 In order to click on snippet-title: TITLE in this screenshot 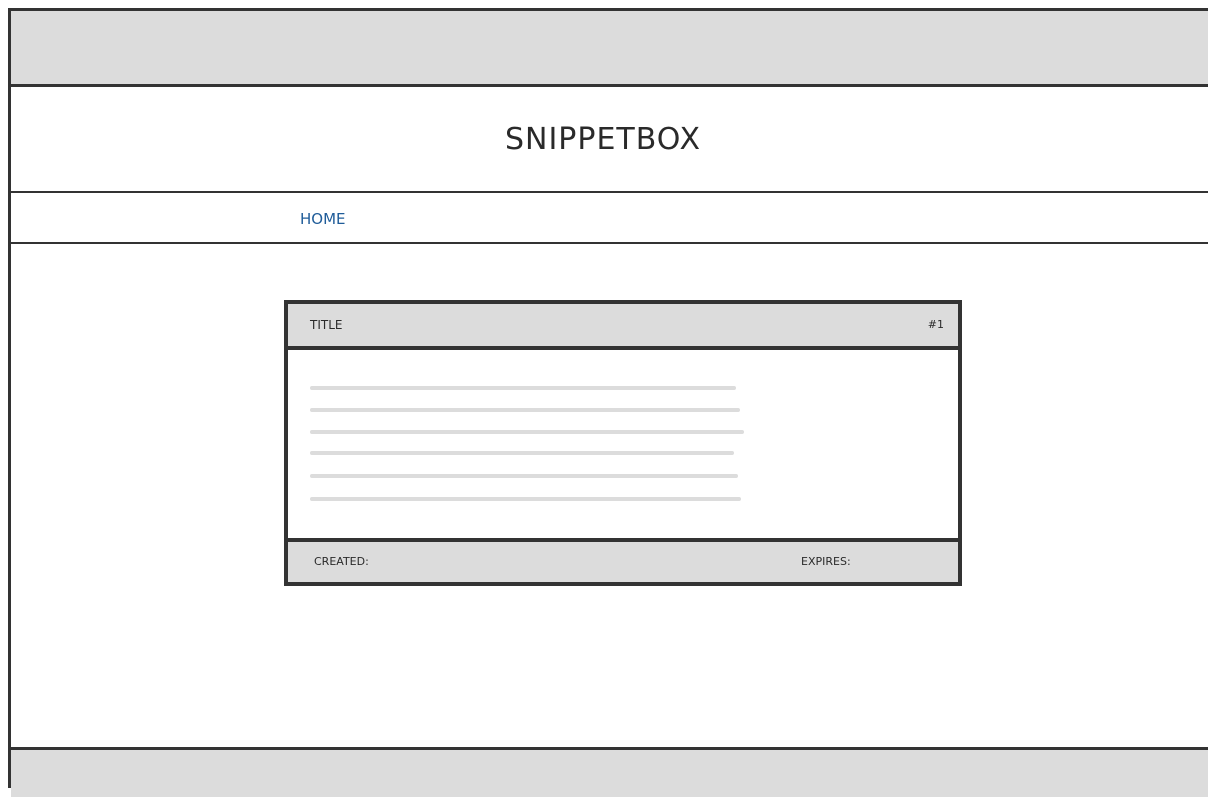, I will do `click(326, 325)`.